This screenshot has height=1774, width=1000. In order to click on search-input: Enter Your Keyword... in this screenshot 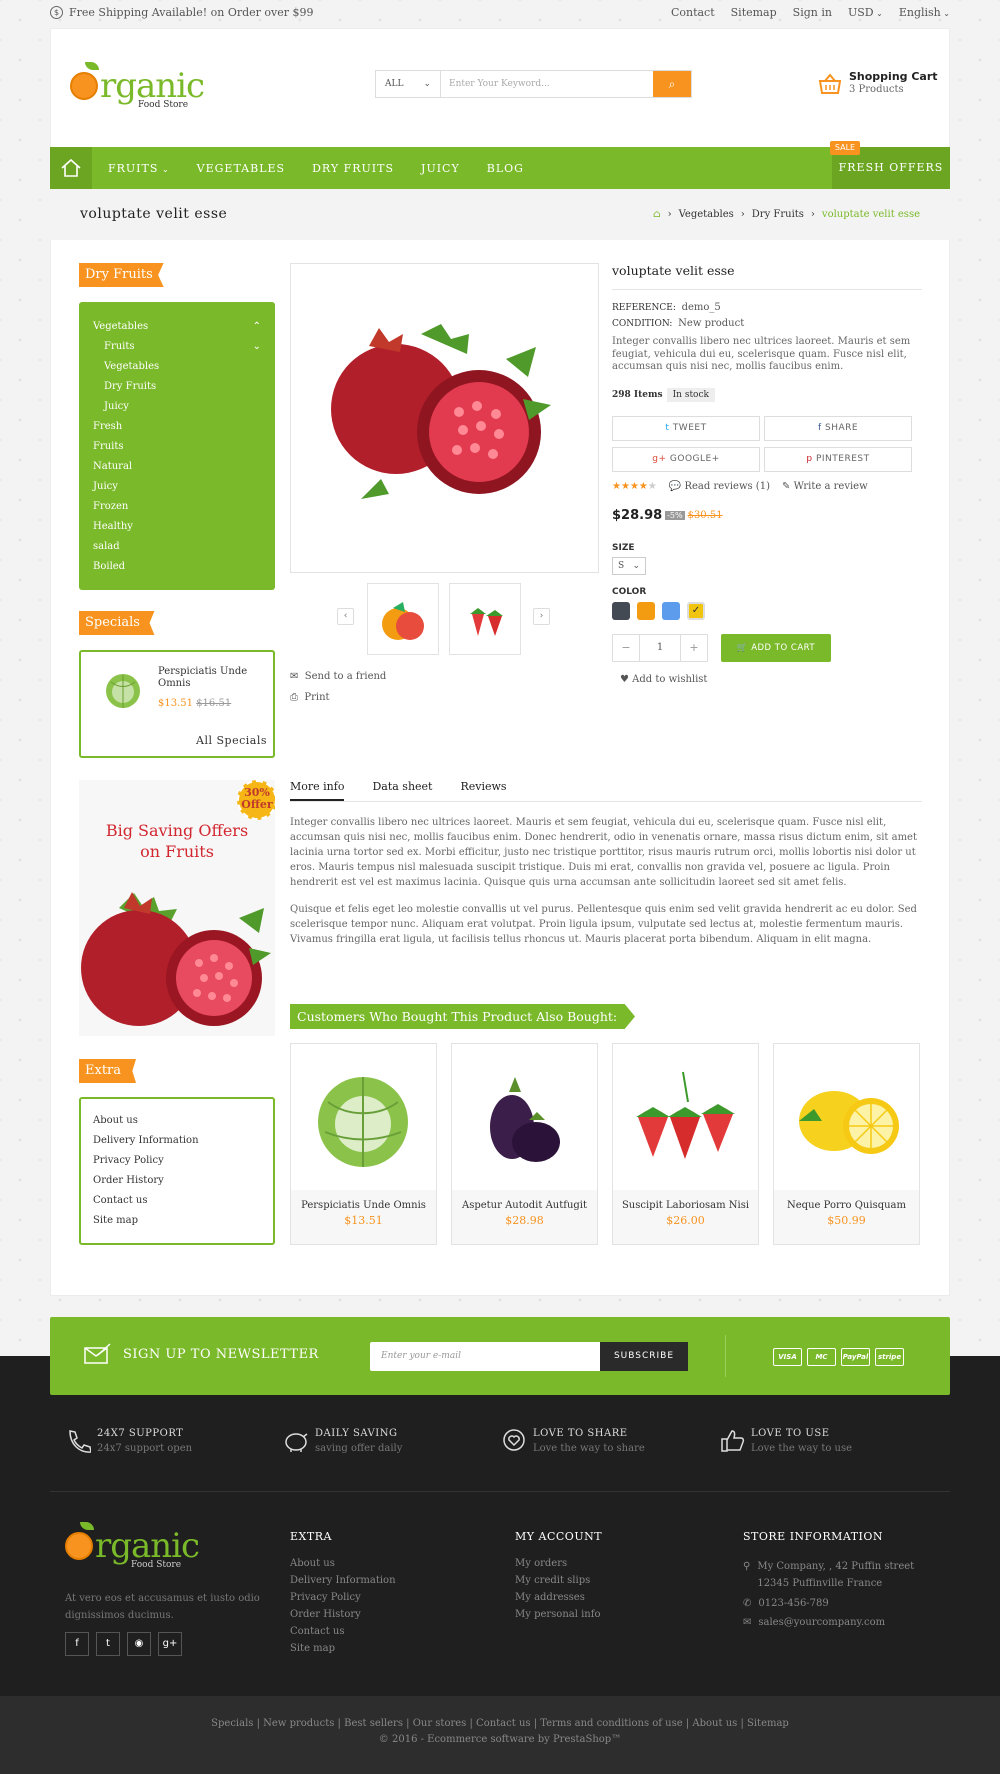, I will do `click(547, 84)`.